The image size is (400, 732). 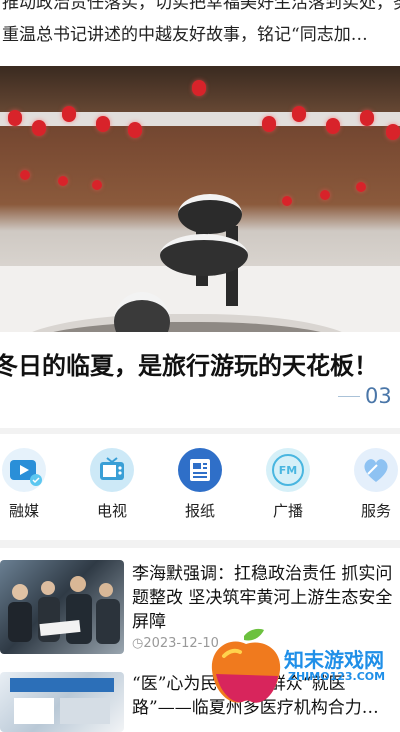 I want to click on nav-item-newspaper: 报纸, so click(x=200, y=491).